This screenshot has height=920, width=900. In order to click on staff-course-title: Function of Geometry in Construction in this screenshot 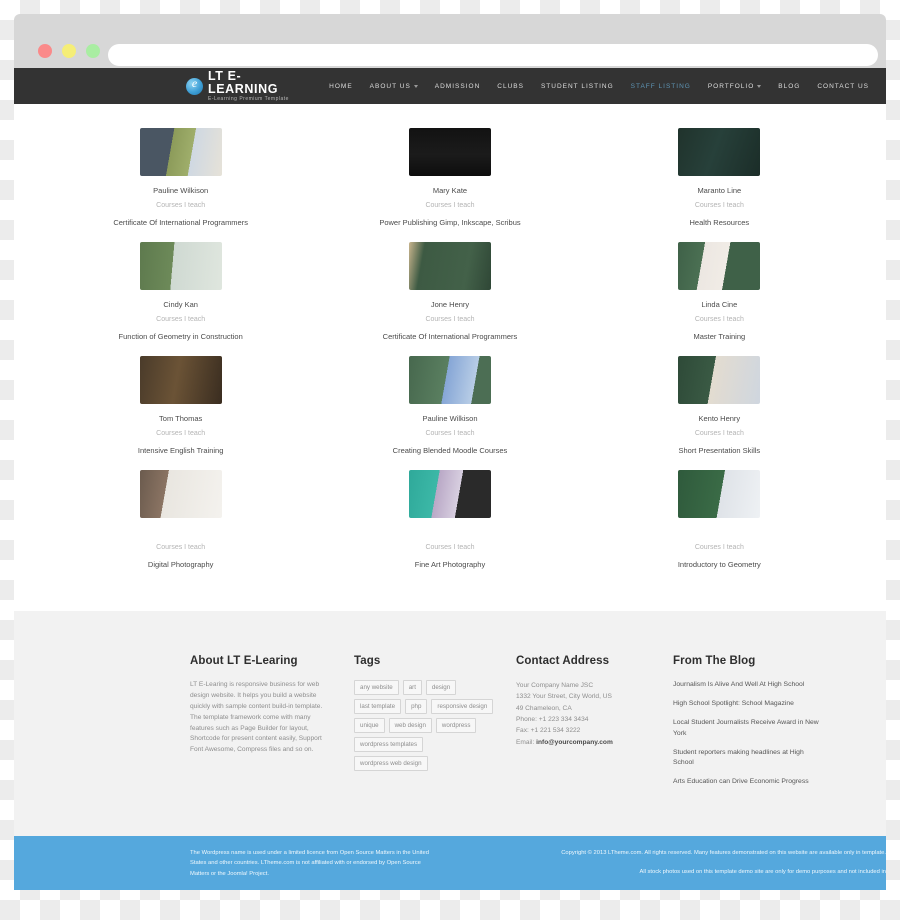, I will do `click(180, 336)`.